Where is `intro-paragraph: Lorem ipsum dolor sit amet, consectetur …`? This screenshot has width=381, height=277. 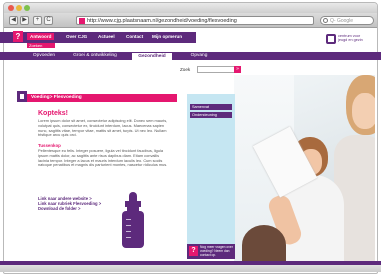
intro-paragraph: Lorem ipsum dolor sit amet, consectetur … is located at coordinates (103, 128).